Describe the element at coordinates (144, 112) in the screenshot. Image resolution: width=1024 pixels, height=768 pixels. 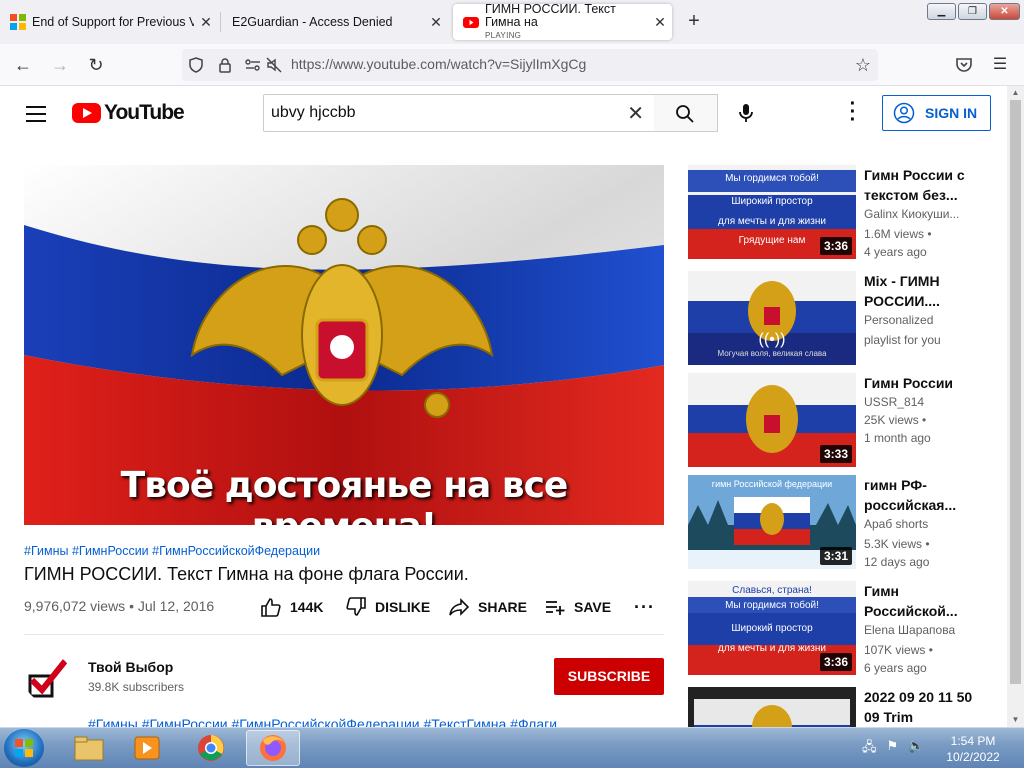
I see `youtube-logo-text: YouTube` at that location.